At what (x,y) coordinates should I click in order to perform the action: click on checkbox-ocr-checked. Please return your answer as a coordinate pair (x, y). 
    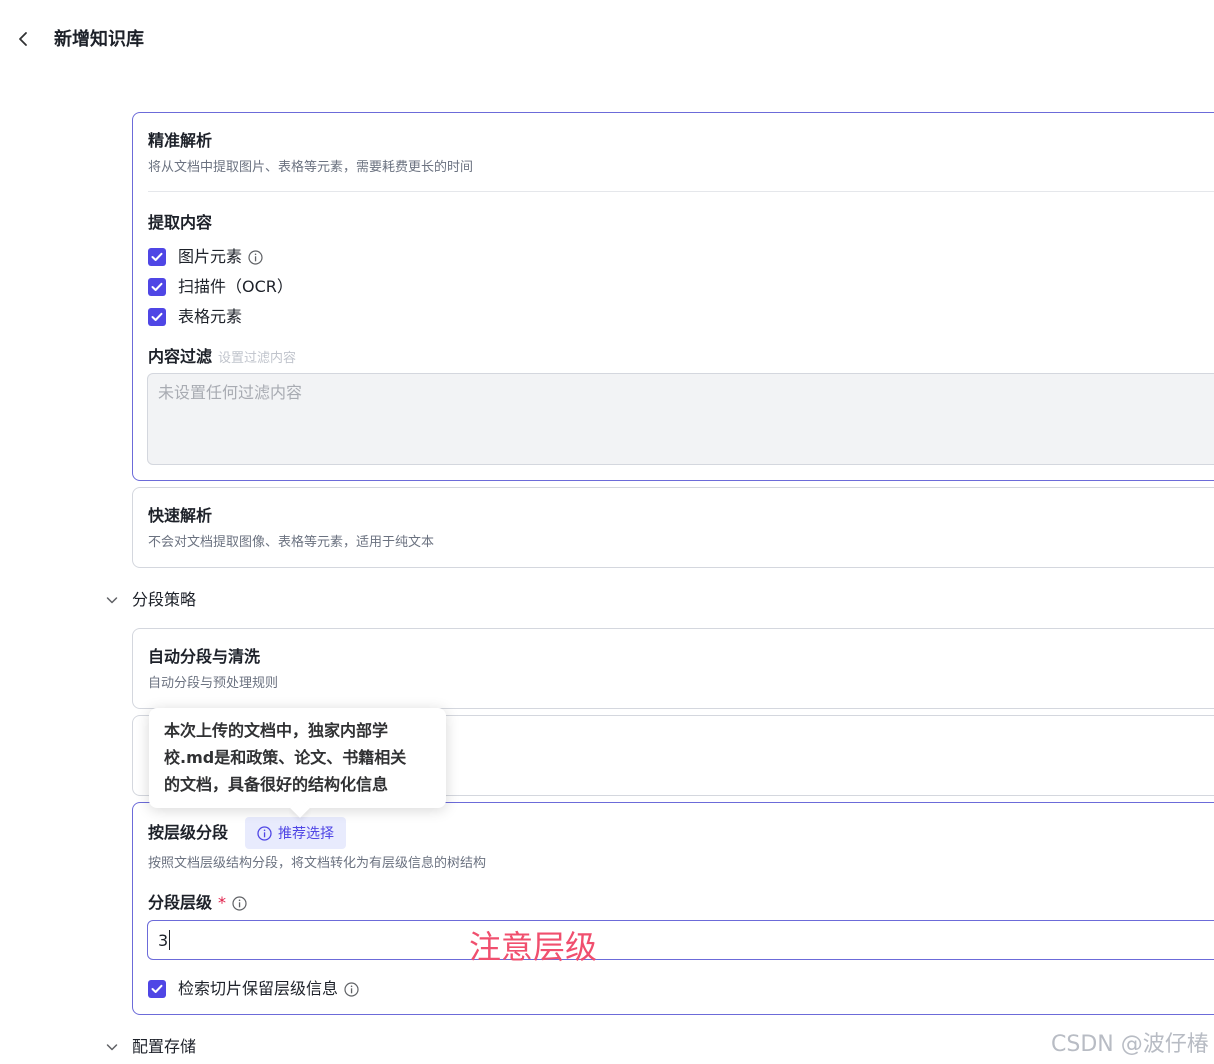
    Looking at the image, I should click on (157, 287).